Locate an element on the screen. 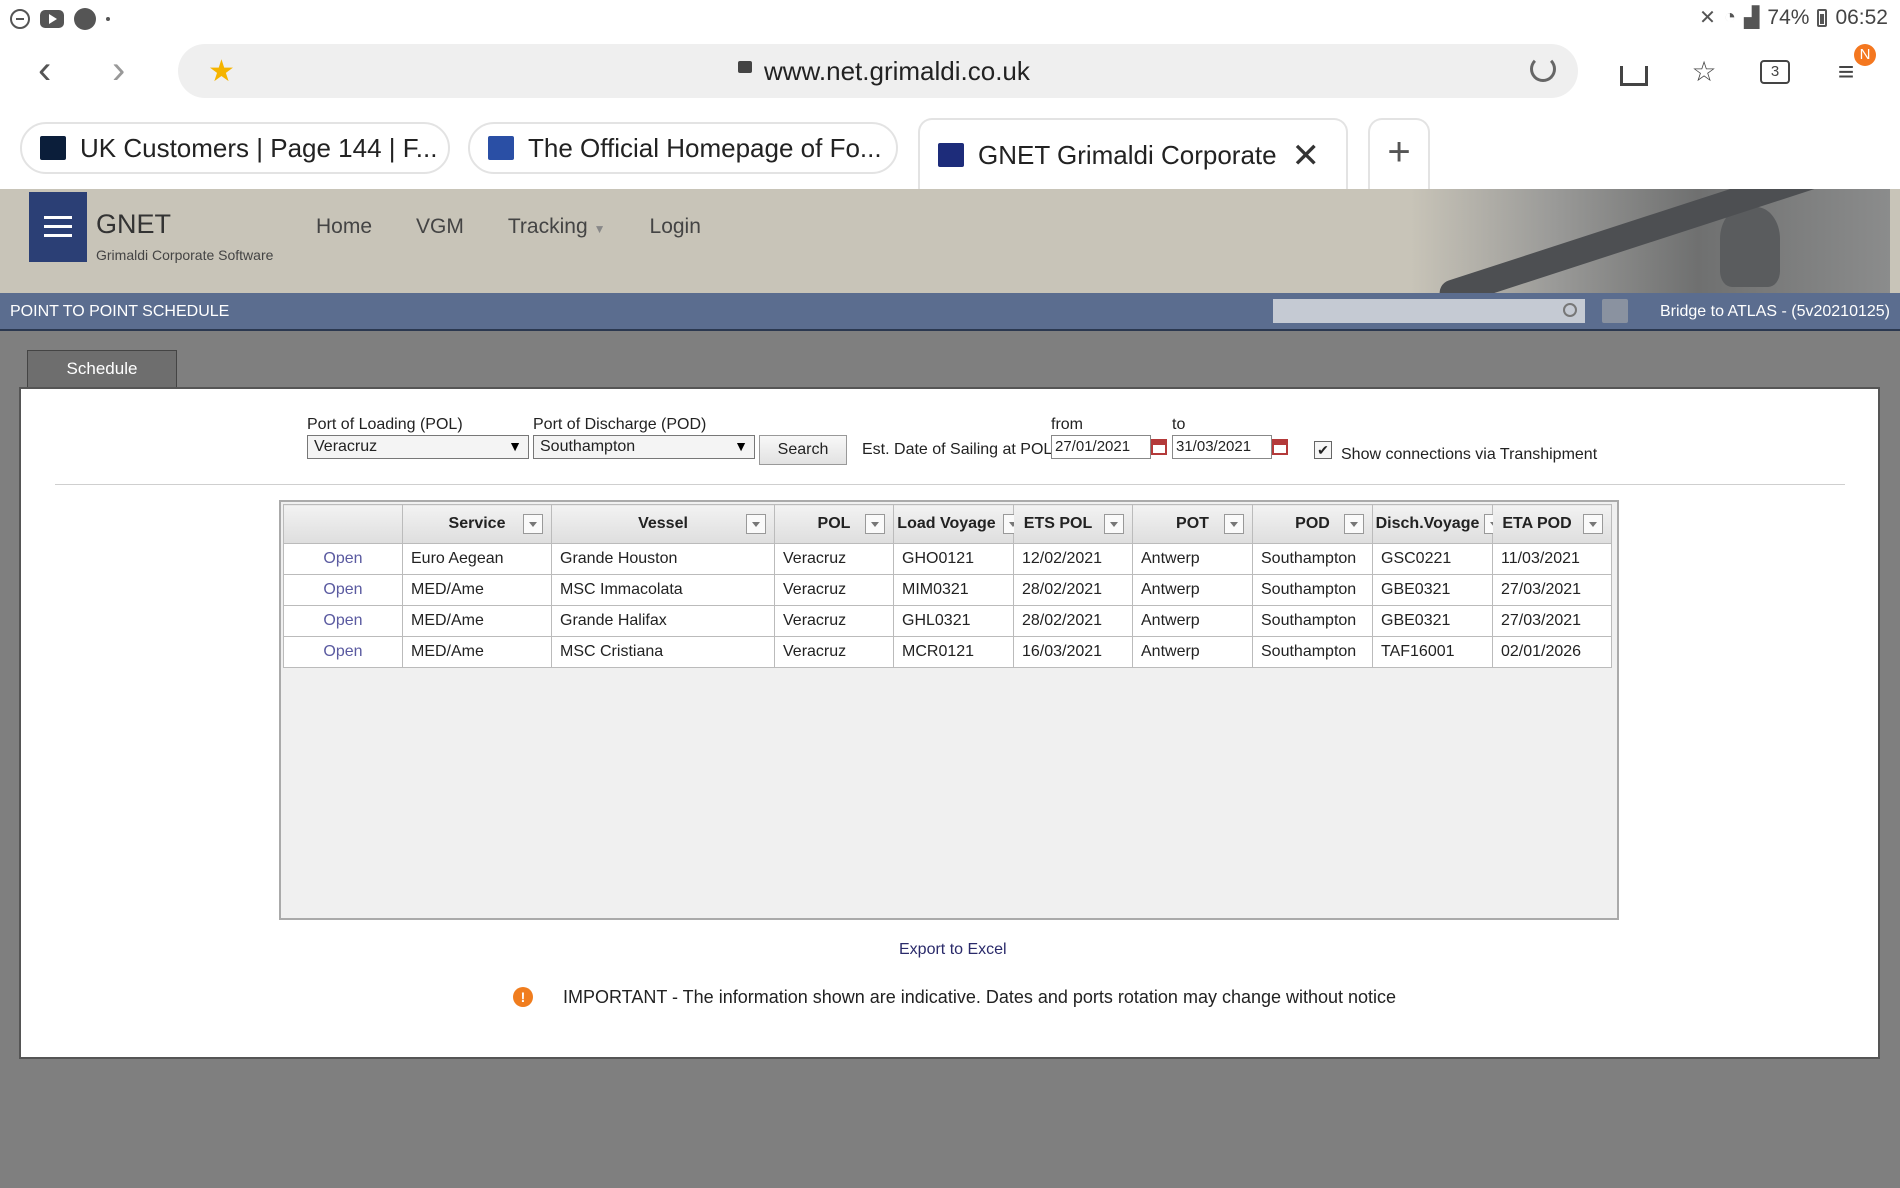 The image size is (1900, 1188). search-button: Search is located at coordinates (803, 450).